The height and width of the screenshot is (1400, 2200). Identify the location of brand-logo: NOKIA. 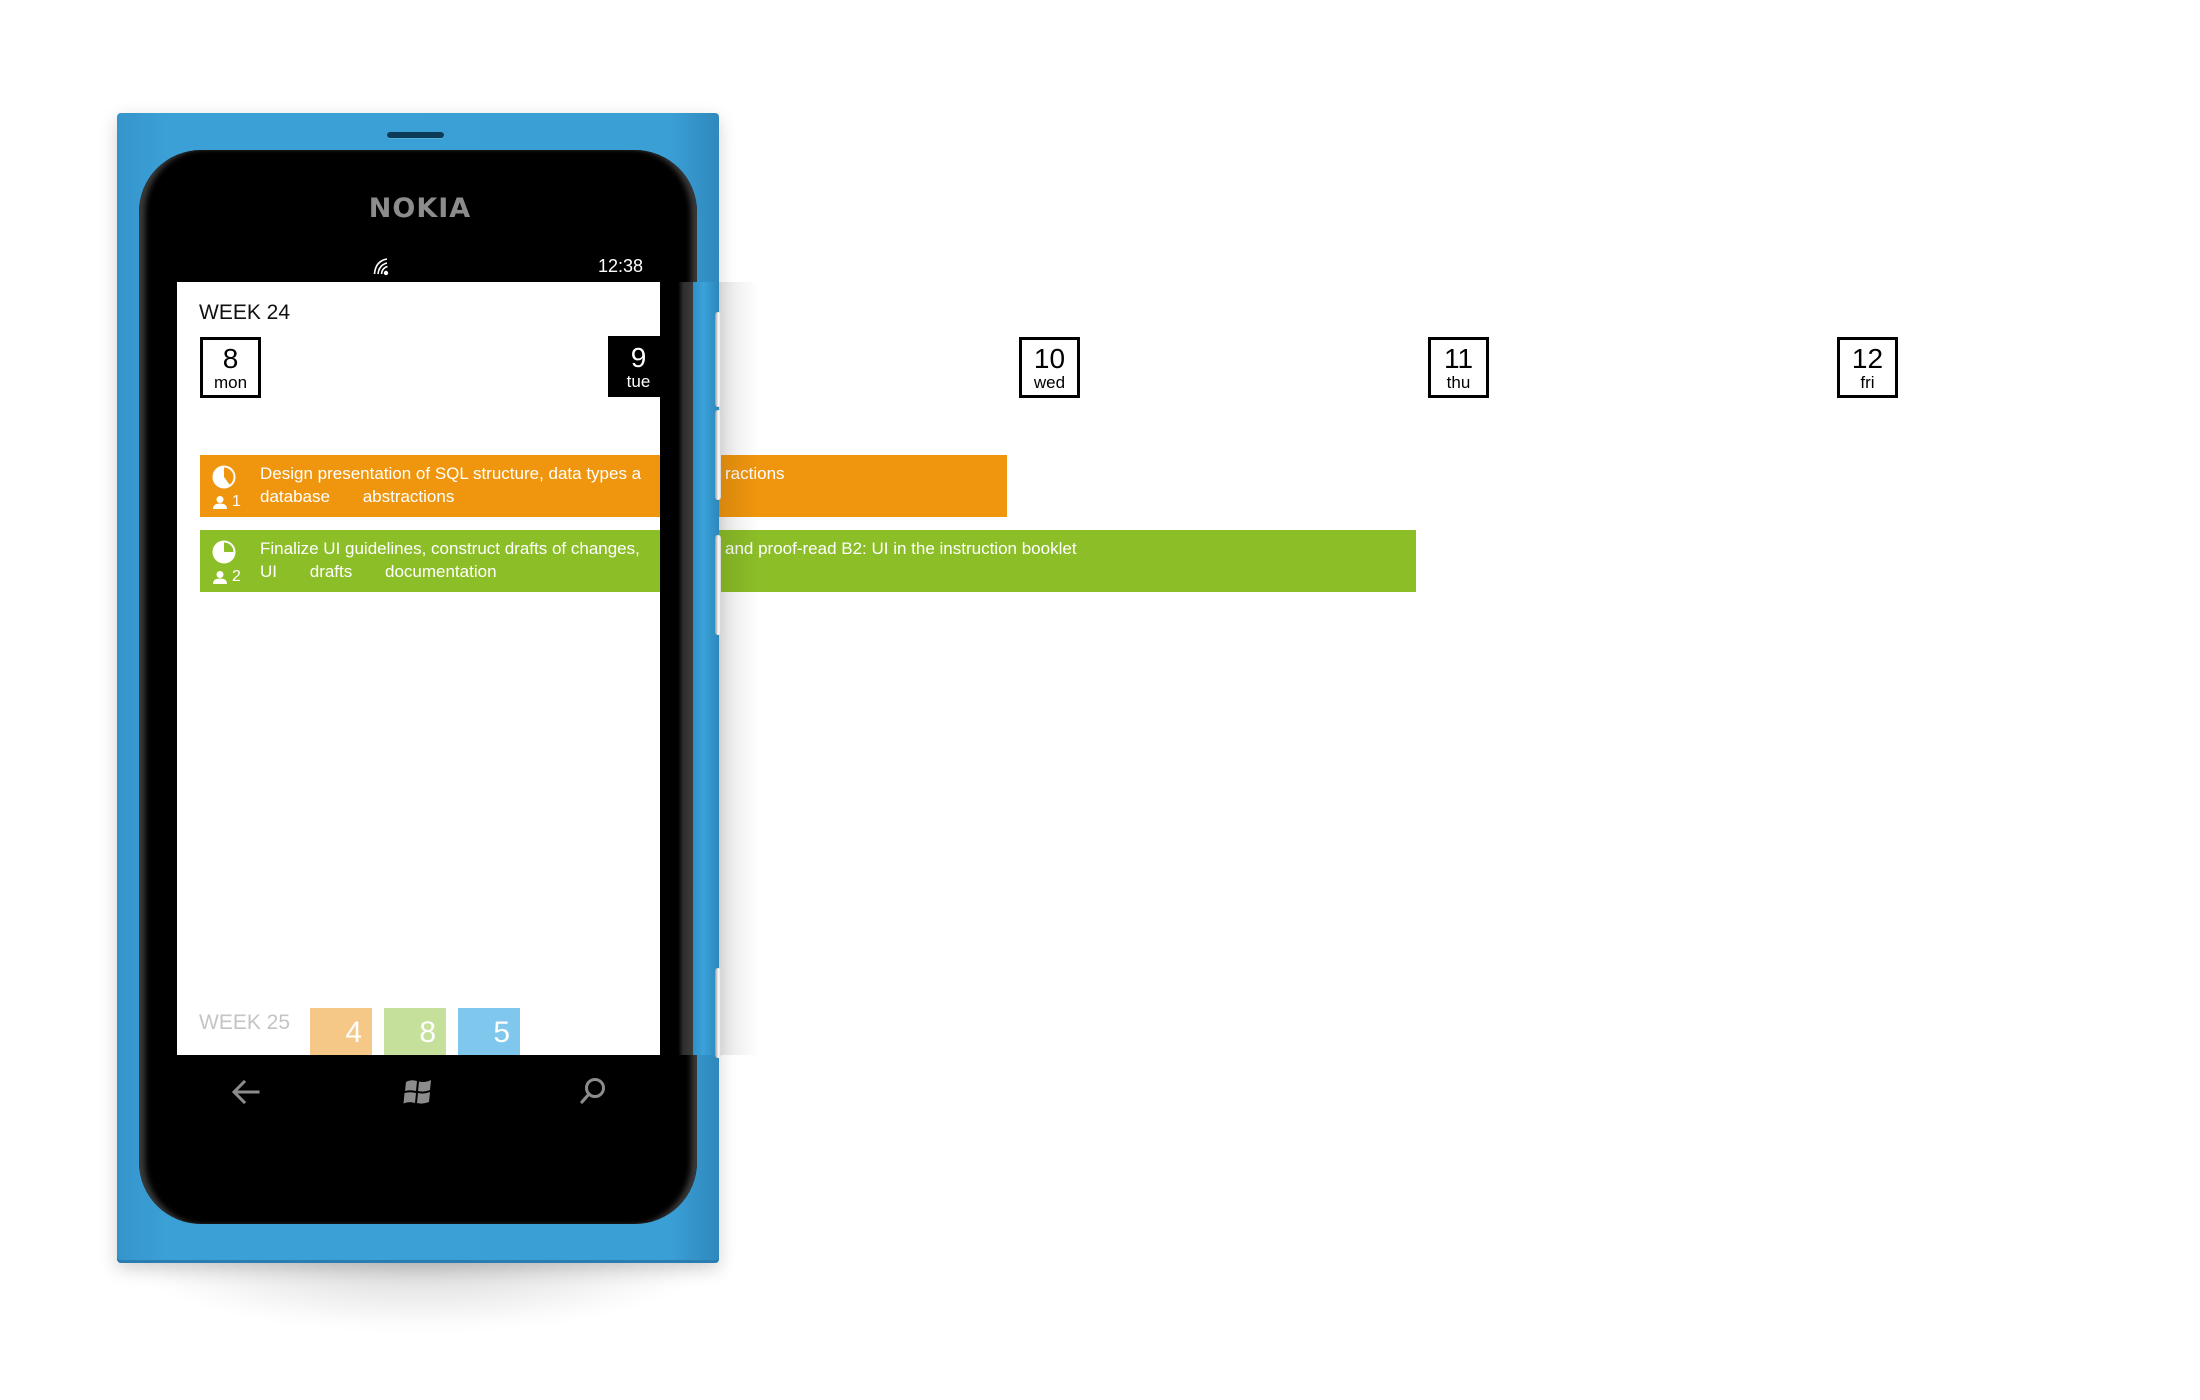
(420, 208).